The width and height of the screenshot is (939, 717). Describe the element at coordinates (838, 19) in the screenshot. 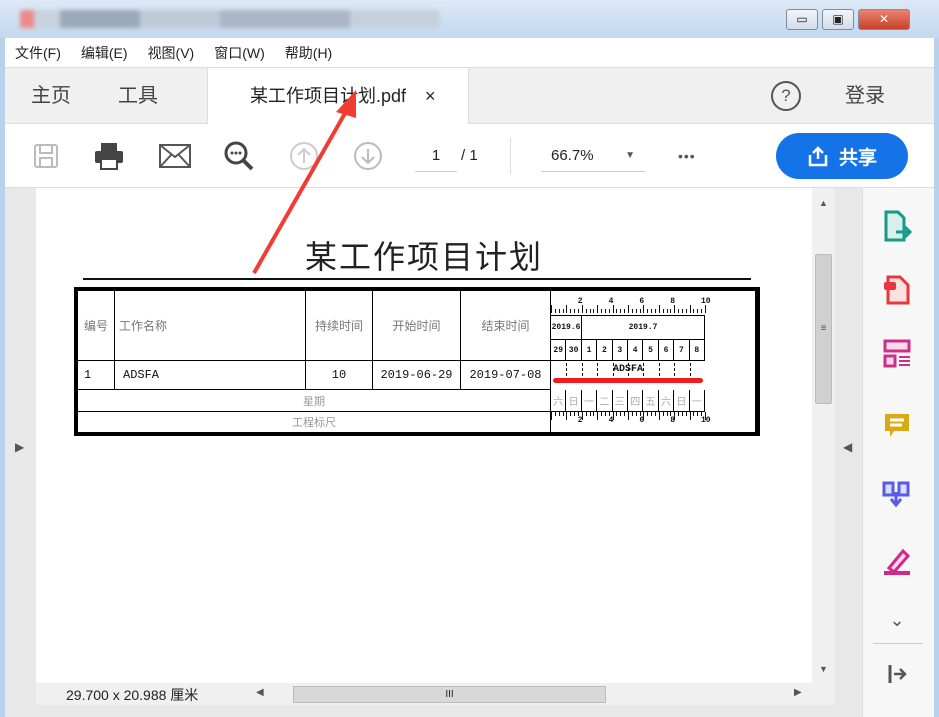

I see `maximize-button: ▣` at that location.